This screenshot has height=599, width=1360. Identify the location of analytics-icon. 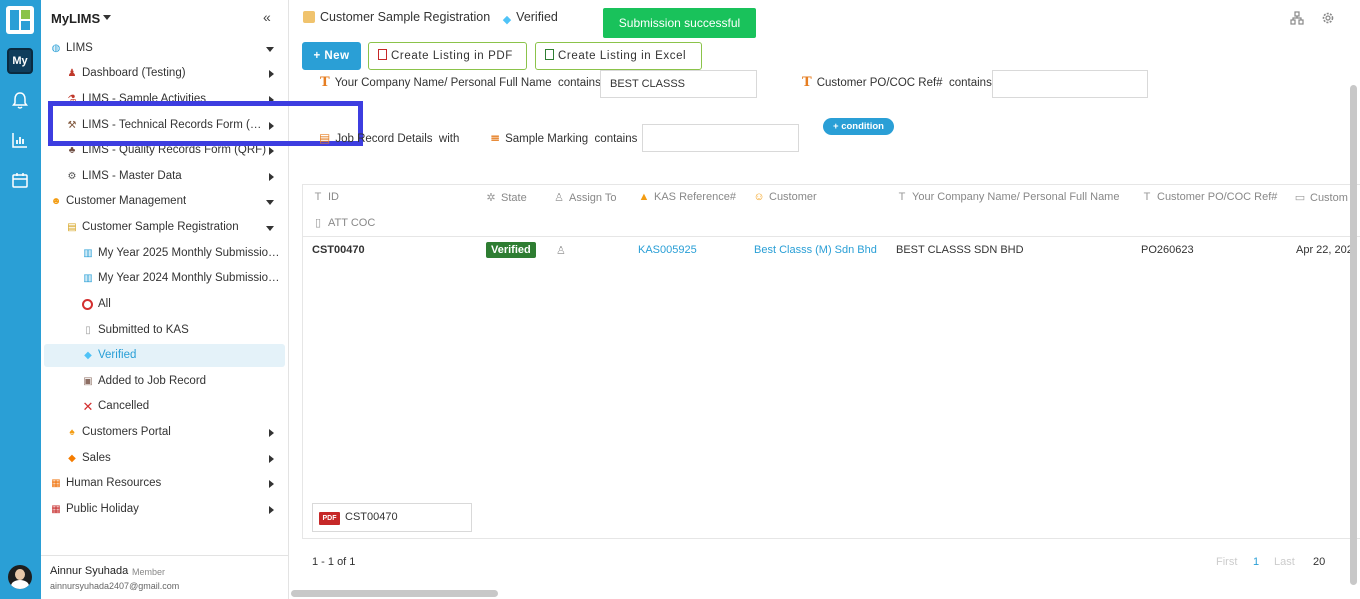
(20, 140).